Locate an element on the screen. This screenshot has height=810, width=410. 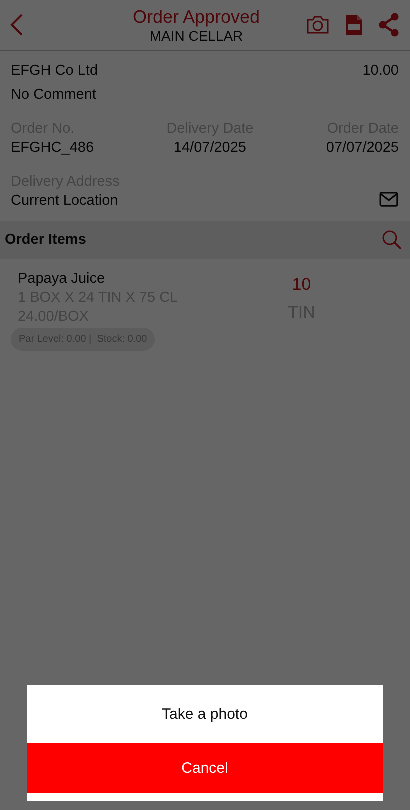
order-total: 10.00 is located at coordinates (380, 71).